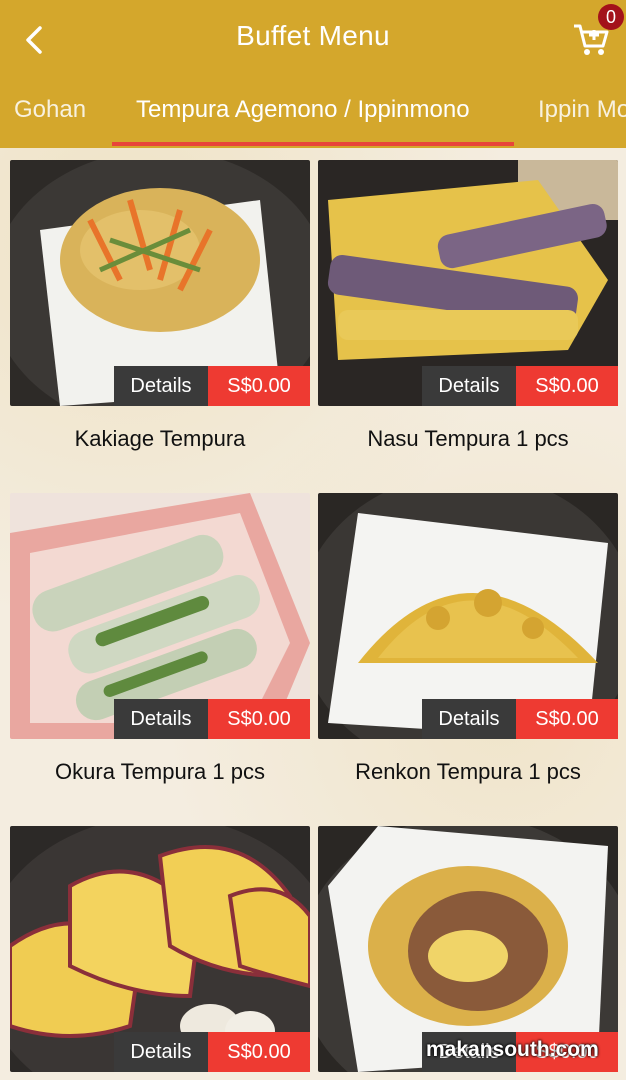 The image size is (626, 1080). Describe the element at coordinates (468, 438) in the screenshot. I see `dish-name: Nasu Tempura 1 pcs` at that location.